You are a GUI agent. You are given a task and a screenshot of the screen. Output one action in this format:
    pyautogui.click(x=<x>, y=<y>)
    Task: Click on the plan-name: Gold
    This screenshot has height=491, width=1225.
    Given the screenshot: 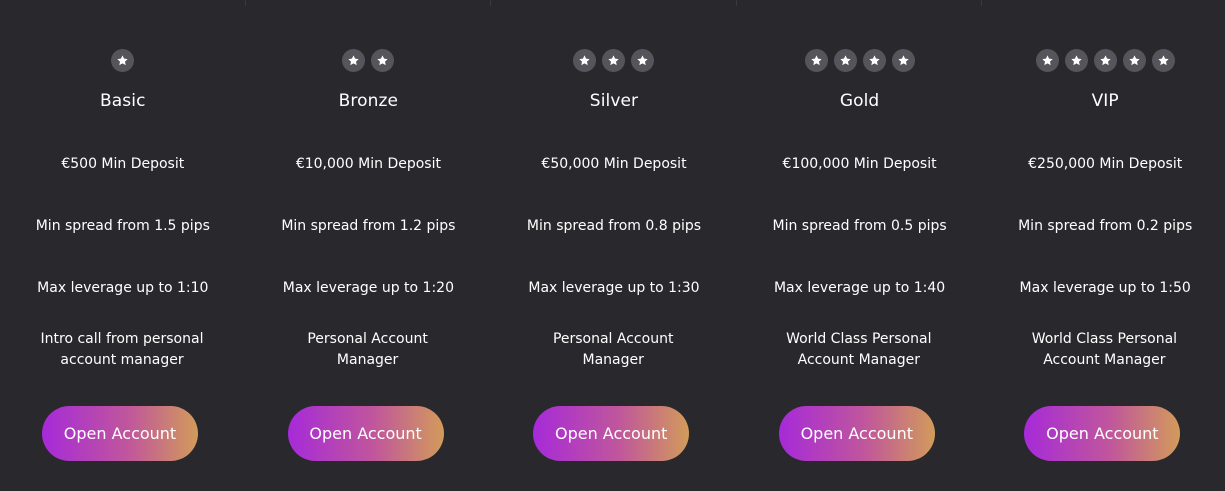 What is the action you would take?
    pyautogui.click(x=859, y=101)
    